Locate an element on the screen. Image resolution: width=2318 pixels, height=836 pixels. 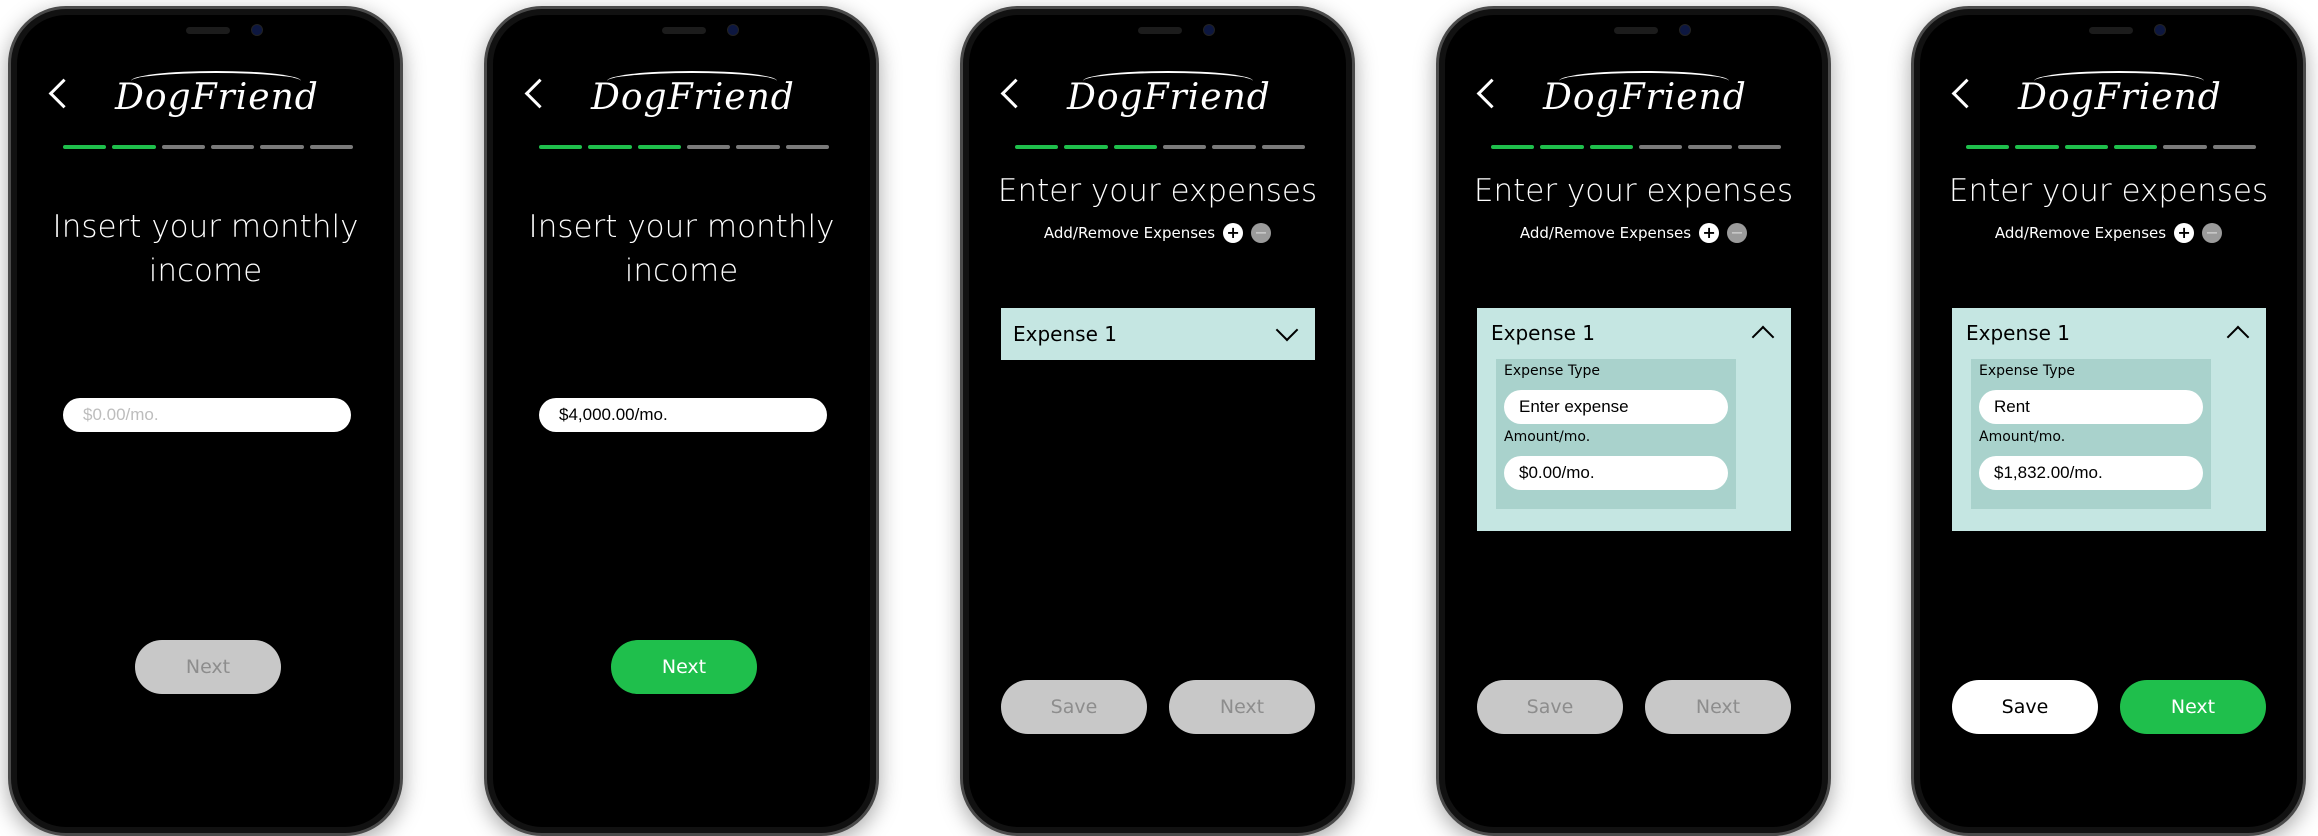
income-input: $0.00/mo. is located at coordinates (207, 415).